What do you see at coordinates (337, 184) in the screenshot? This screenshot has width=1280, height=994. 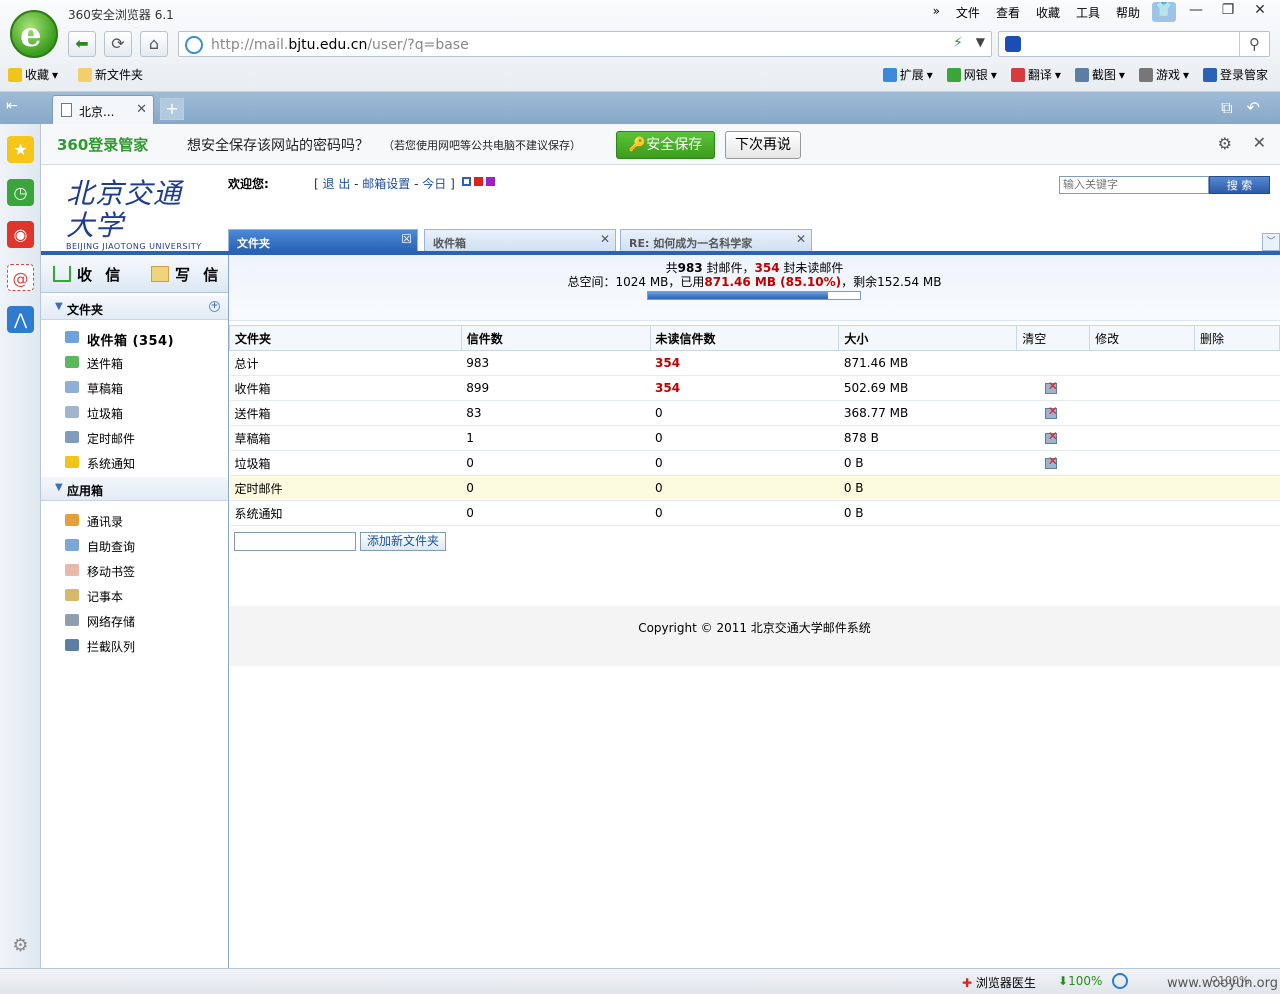 I see `logout-link: 退 出` at bounding box center [337, 184].